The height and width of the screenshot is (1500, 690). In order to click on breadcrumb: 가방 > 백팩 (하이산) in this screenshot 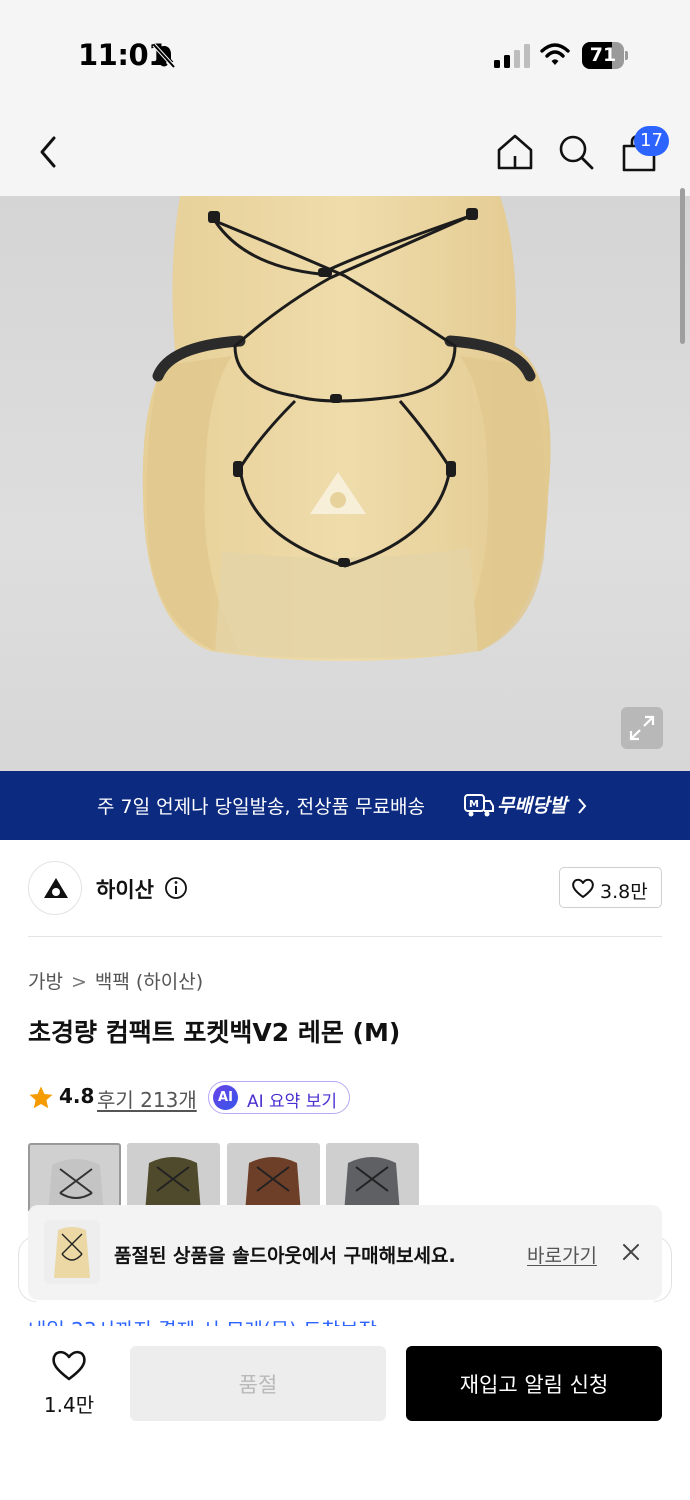, I will do `click(115, 980)`.